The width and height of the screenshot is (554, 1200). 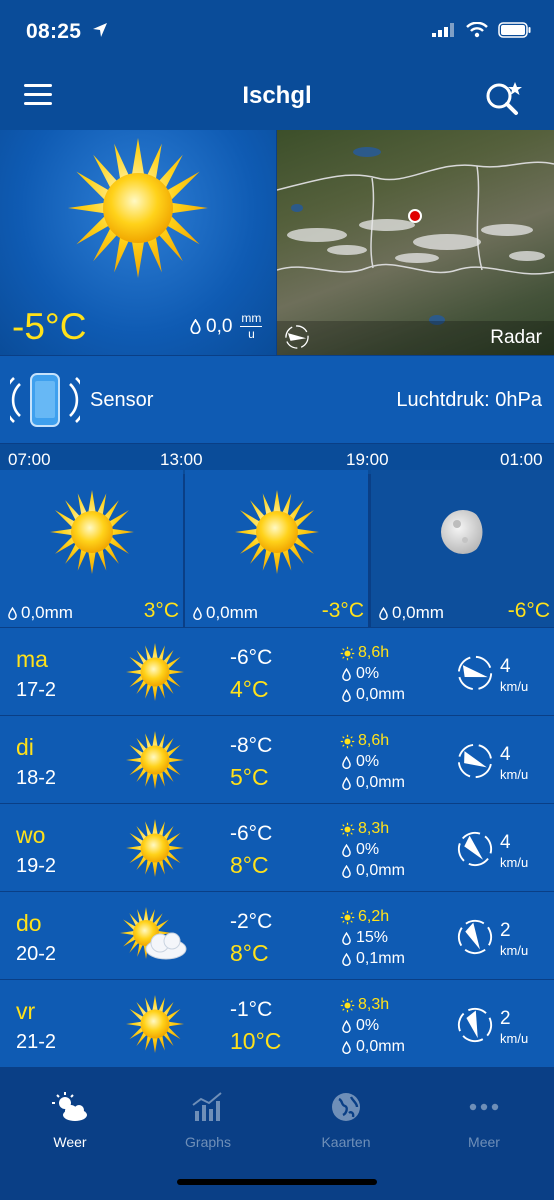 What do you see at coordinates (484, 1120) in the screenshot?
I see `tab-meer: Meer` at bounding box center [484, 1120].